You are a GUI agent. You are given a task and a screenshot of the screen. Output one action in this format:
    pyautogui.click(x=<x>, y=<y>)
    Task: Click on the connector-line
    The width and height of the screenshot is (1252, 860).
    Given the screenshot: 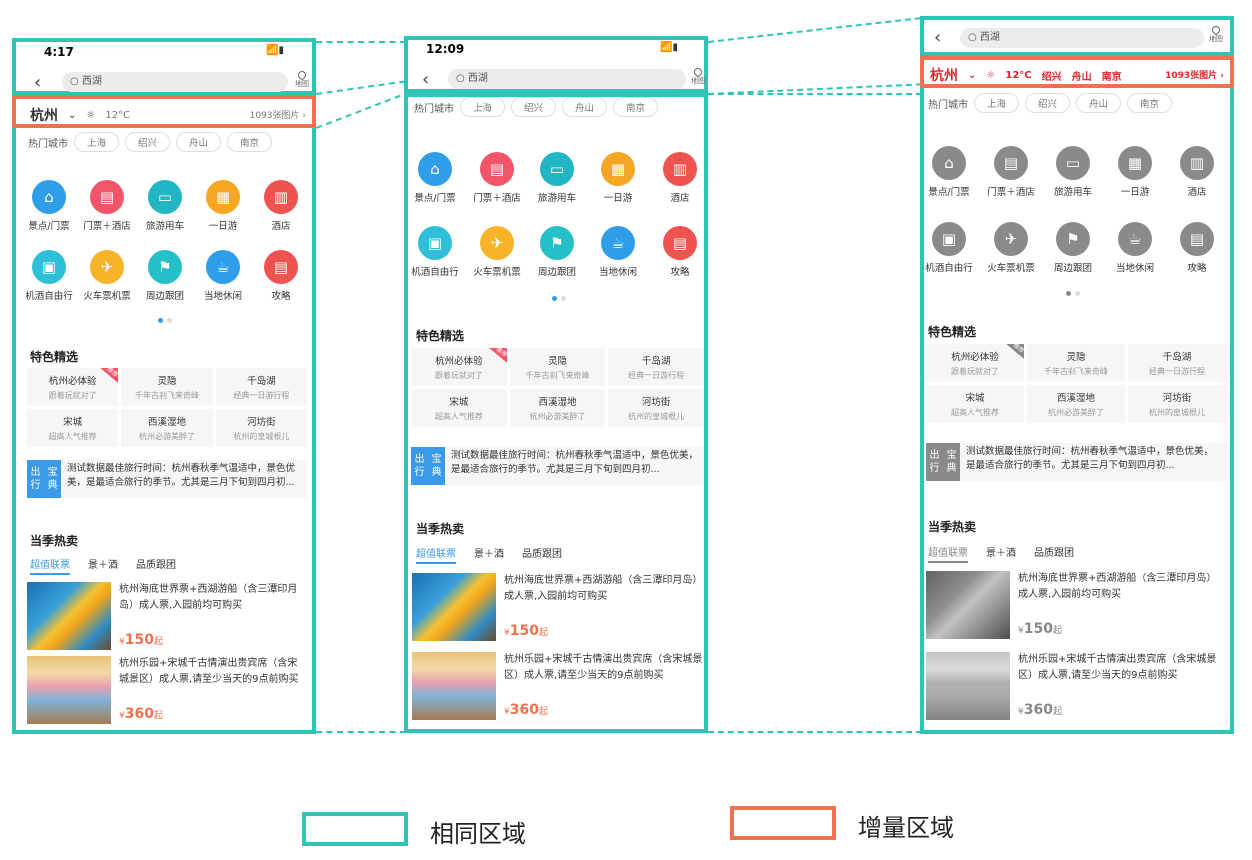 What is the action you would take?
    pyautogui.click(x=361, y=42)
    